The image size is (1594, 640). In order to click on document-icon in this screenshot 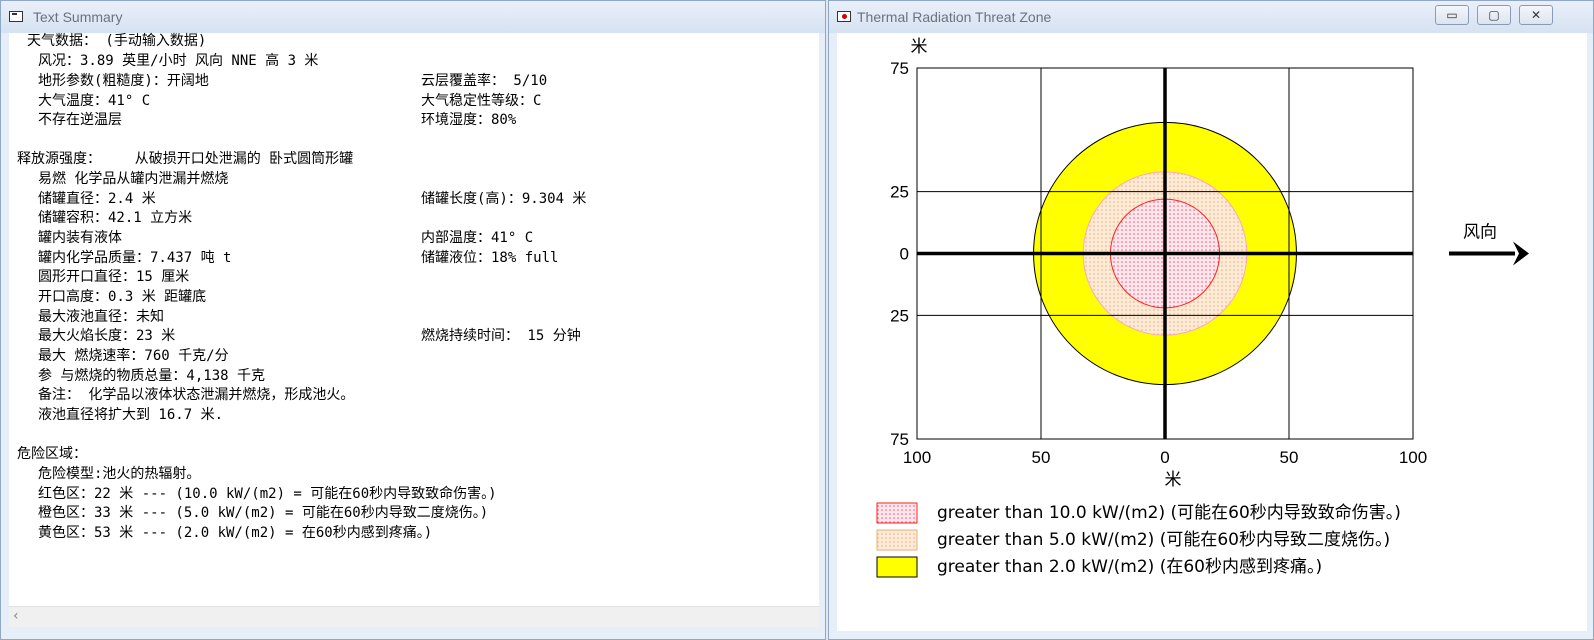, I will do `click(16, 16)`.